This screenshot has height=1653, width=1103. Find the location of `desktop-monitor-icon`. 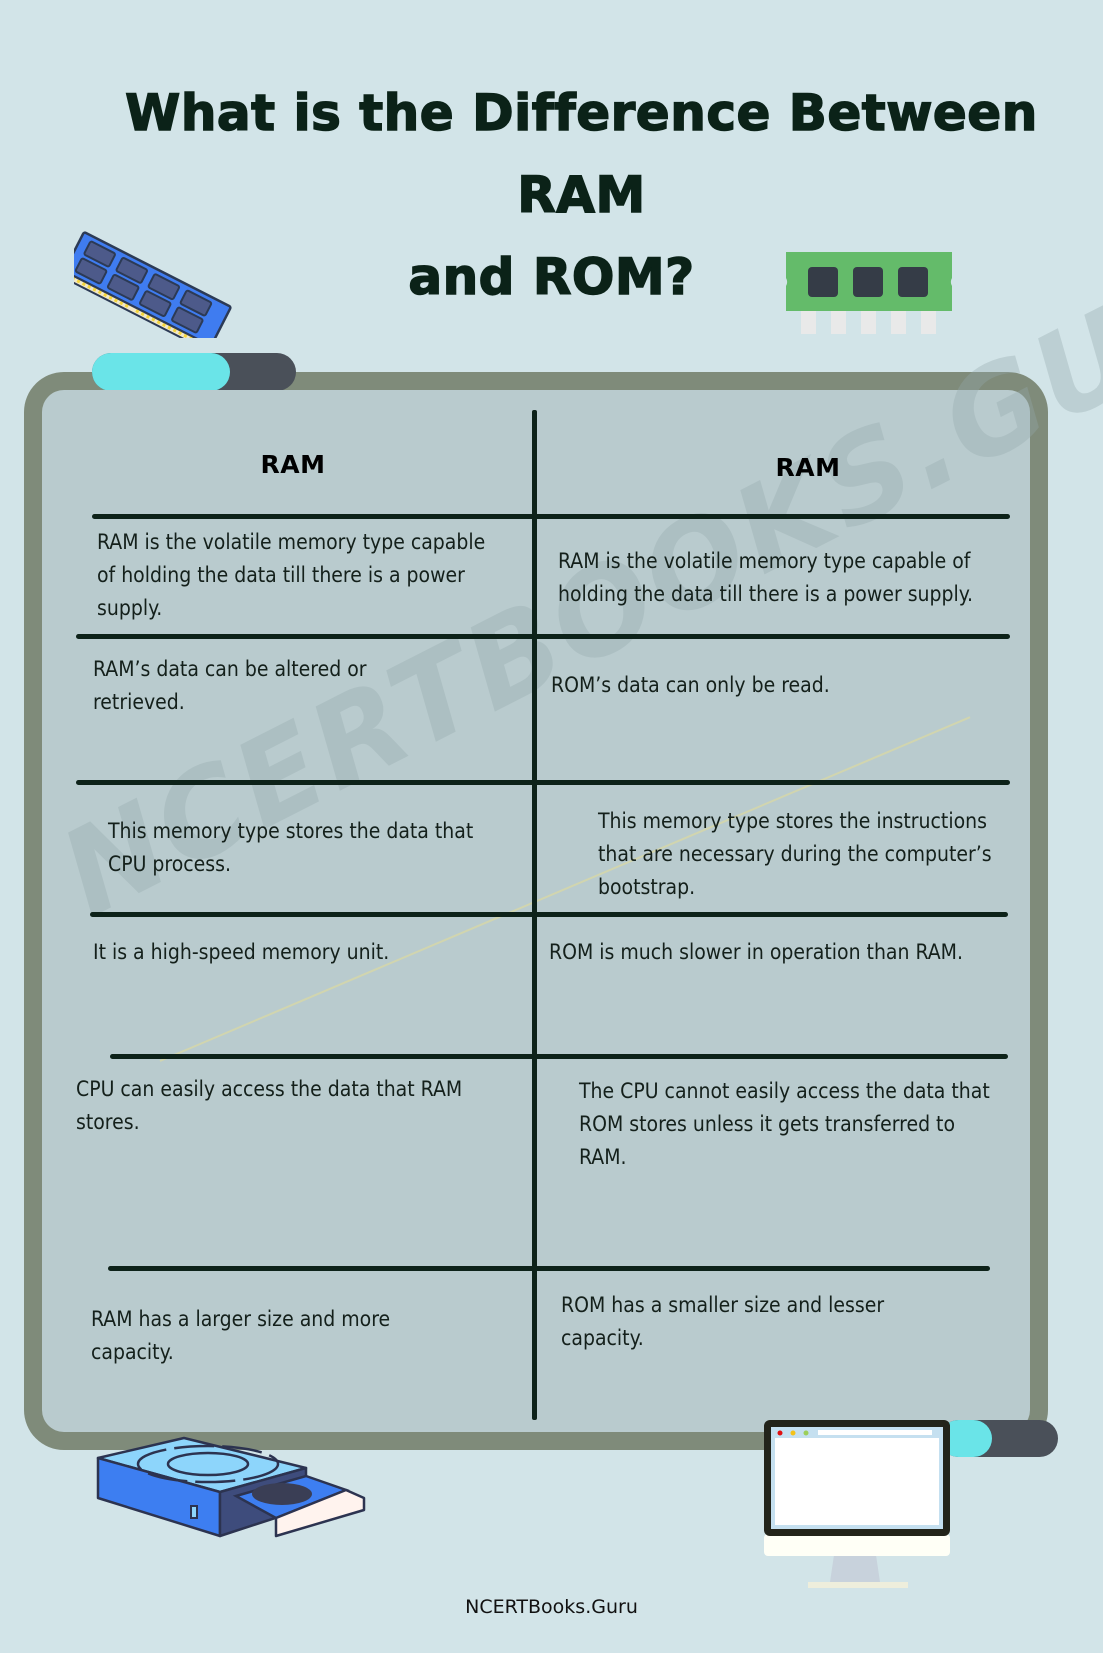

desktop-monitor-icon is located at coordinates (857, 1504).